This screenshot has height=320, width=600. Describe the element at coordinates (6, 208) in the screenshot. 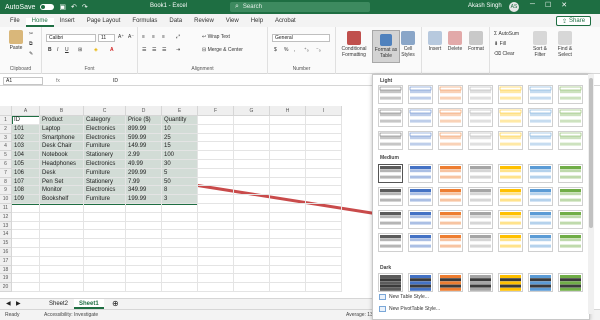

I see `row-header-11: 11` at that location.